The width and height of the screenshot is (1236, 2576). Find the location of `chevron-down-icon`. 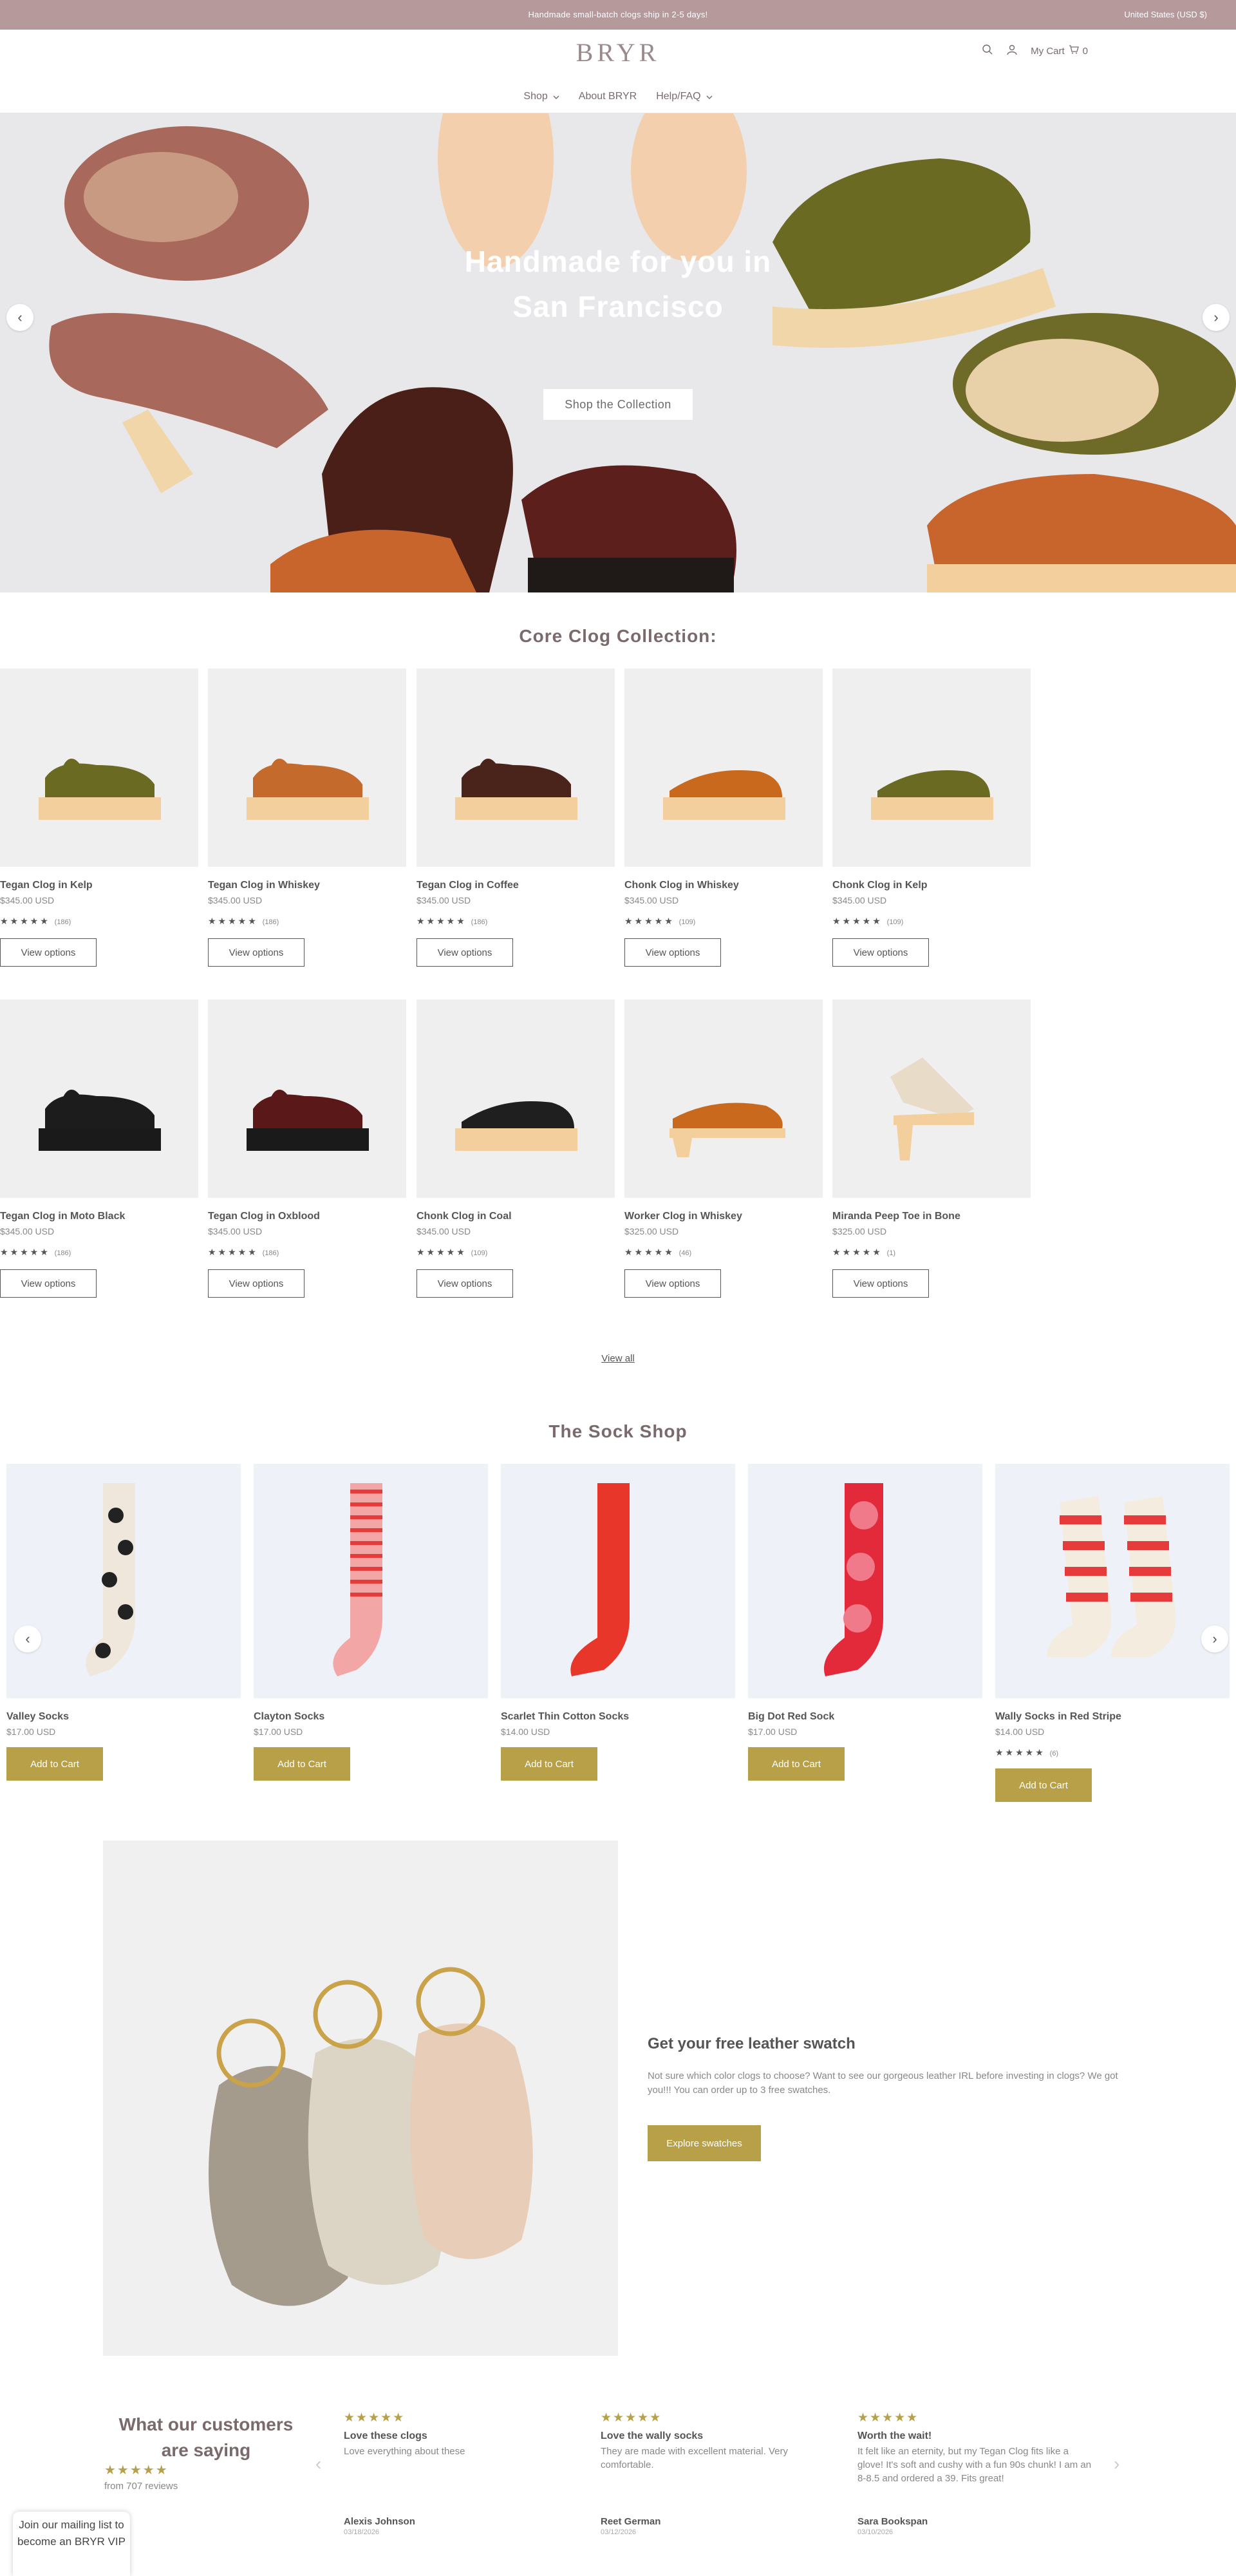

chevron-down-icon is located at coordinates (710, 96).